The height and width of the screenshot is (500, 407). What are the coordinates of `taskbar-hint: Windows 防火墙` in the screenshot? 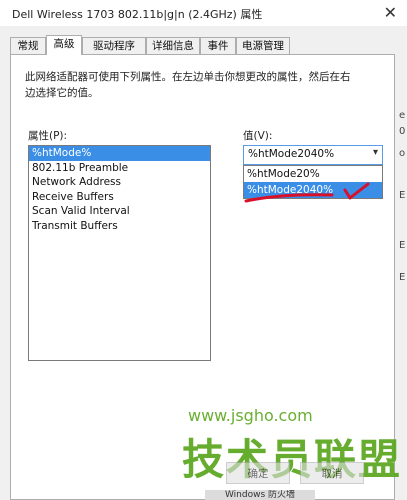 It's located at (260, 495).